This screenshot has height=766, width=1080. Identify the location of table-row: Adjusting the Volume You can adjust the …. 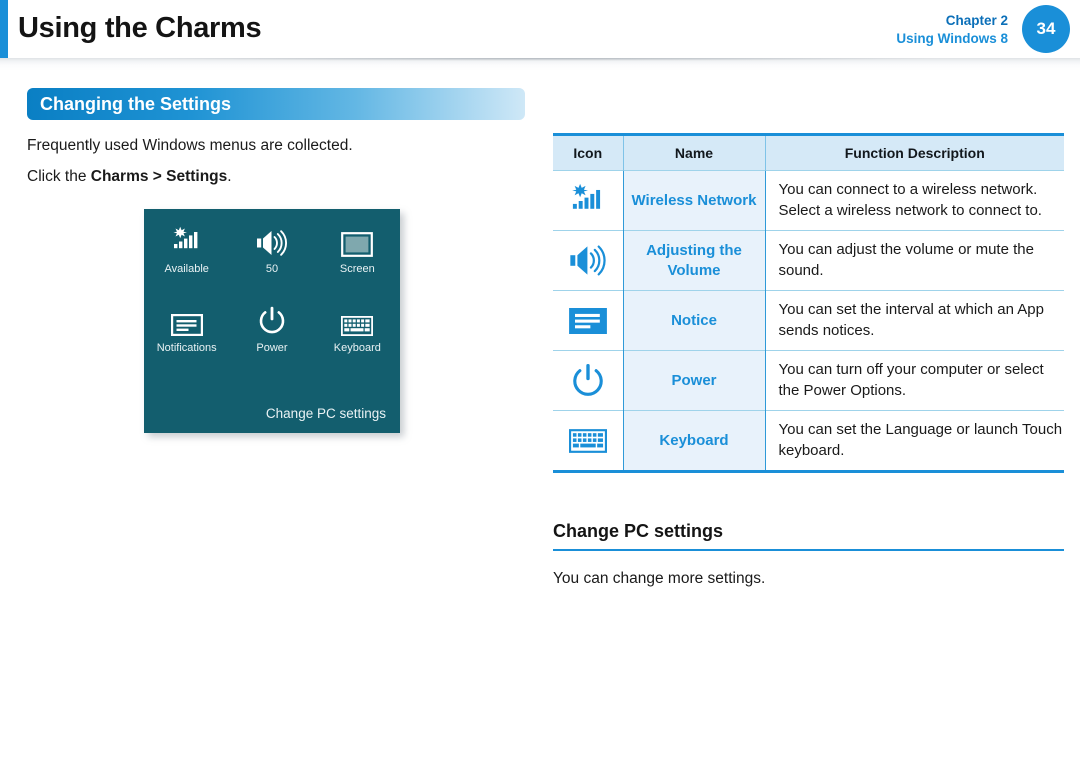
(808, 260).